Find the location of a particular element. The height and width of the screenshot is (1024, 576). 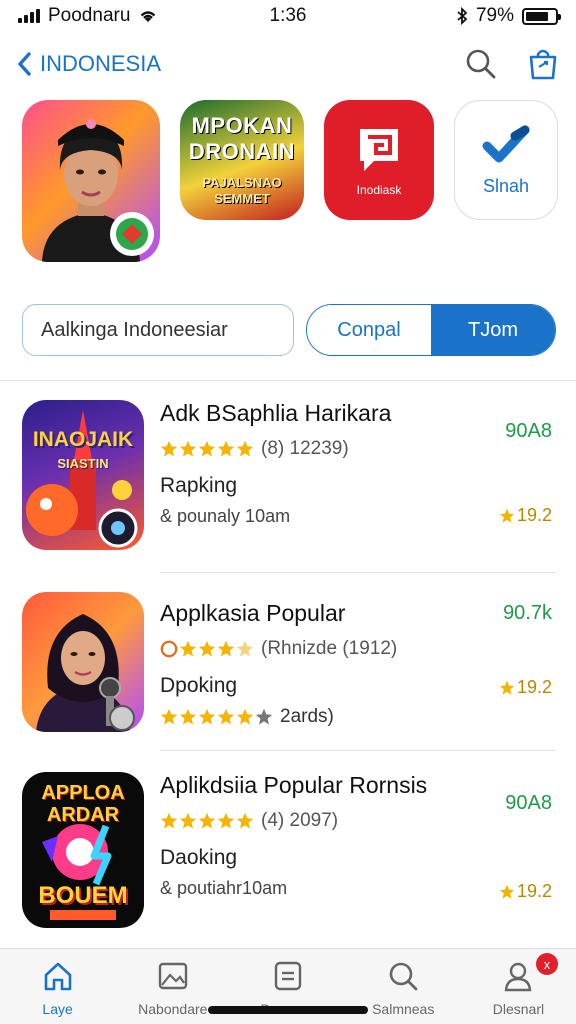

tab-home: Laye is located at coordinates (57, 986).